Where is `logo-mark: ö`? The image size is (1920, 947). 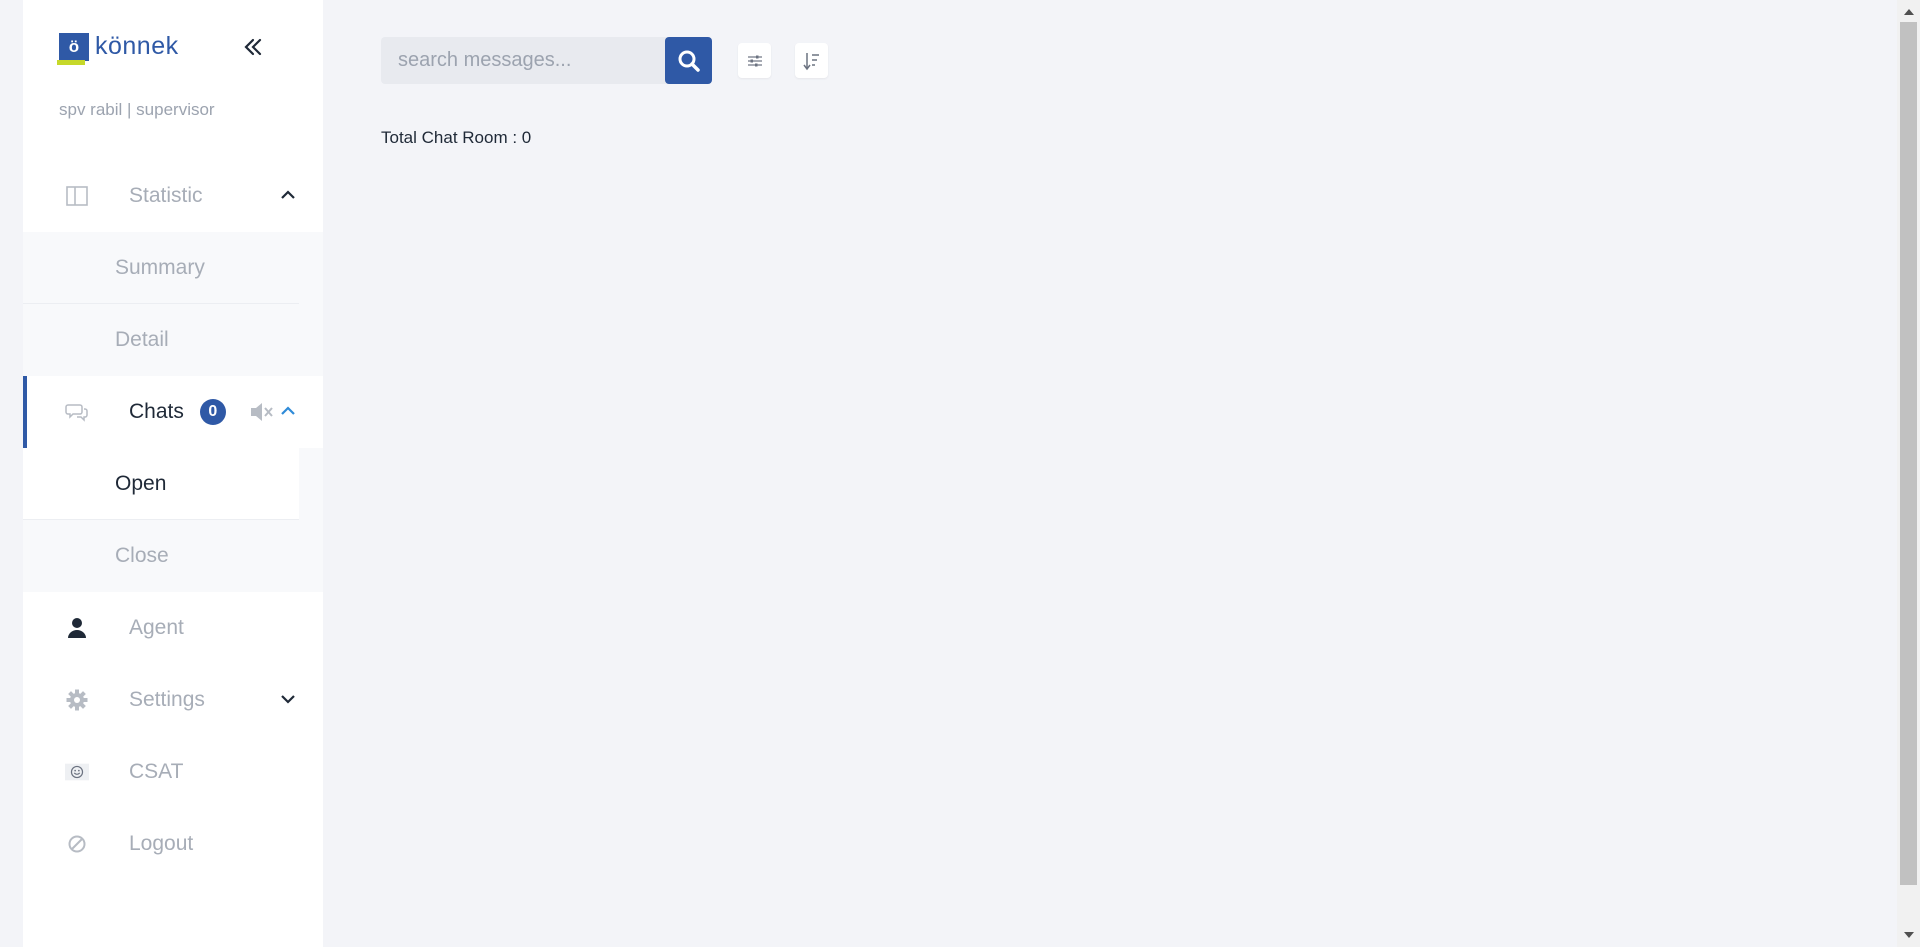
logo-mark: ö is located at coordinates (73, 48).